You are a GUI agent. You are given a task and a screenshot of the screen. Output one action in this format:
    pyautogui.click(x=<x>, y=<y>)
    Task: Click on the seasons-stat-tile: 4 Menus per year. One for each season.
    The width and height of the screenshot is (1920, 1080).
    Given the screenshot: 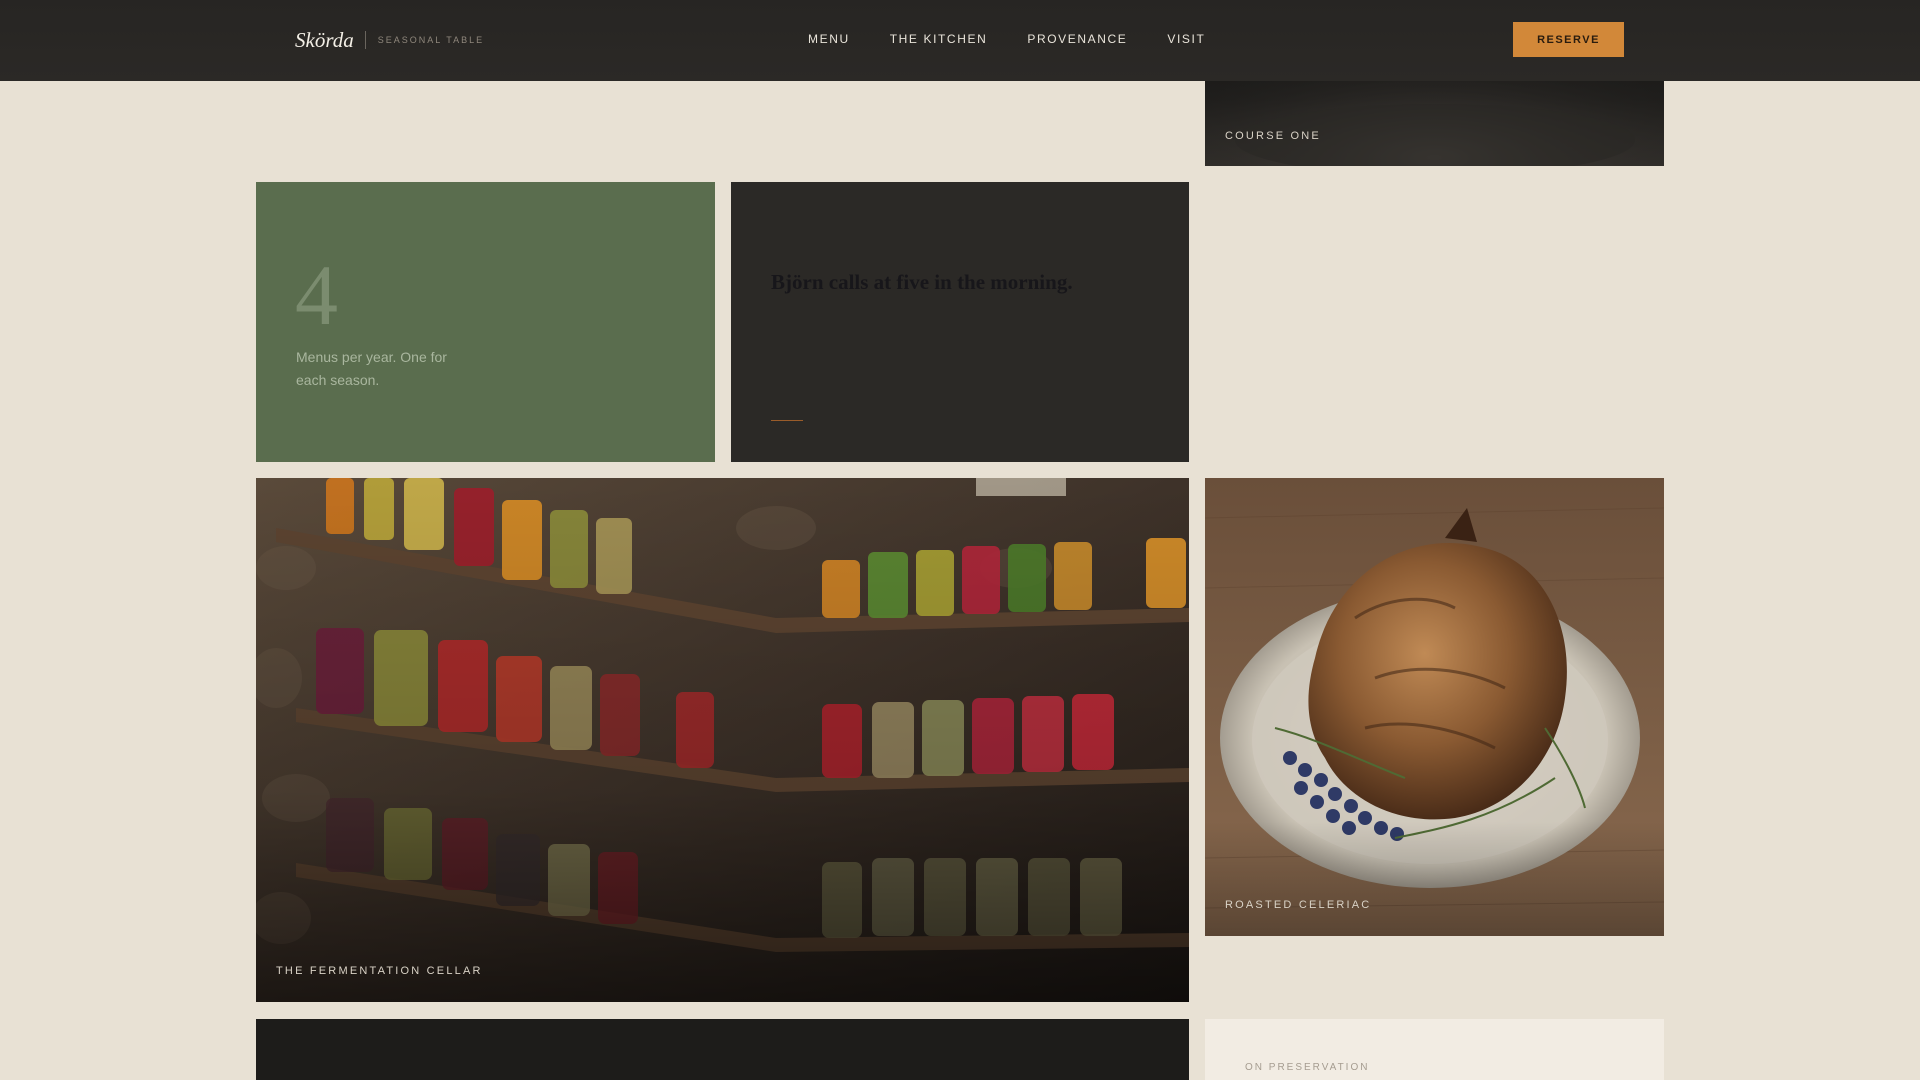 What is the action you would take?
    pyautogui.click(x=485, y=322)
    